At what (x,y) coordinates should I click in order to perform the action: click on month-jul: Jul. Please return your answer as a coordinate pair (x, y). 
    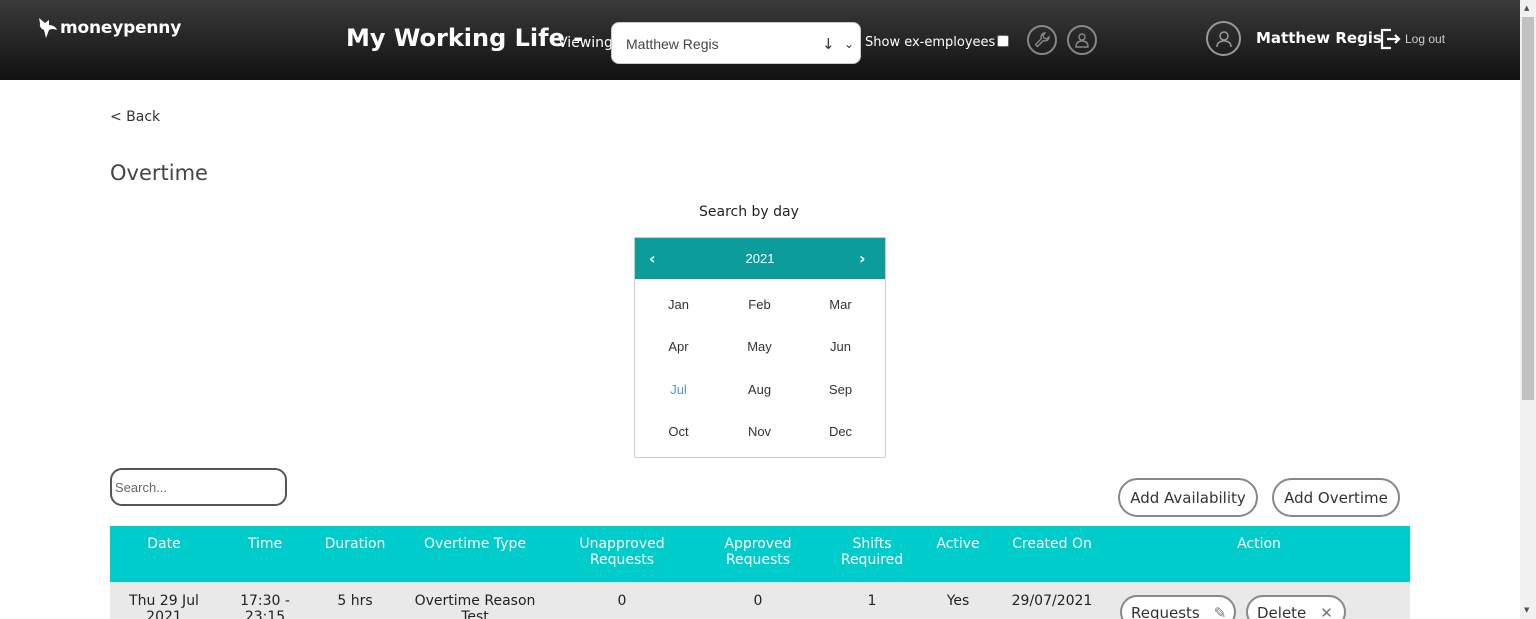
    Looking at the image, I should click on (678, 389).